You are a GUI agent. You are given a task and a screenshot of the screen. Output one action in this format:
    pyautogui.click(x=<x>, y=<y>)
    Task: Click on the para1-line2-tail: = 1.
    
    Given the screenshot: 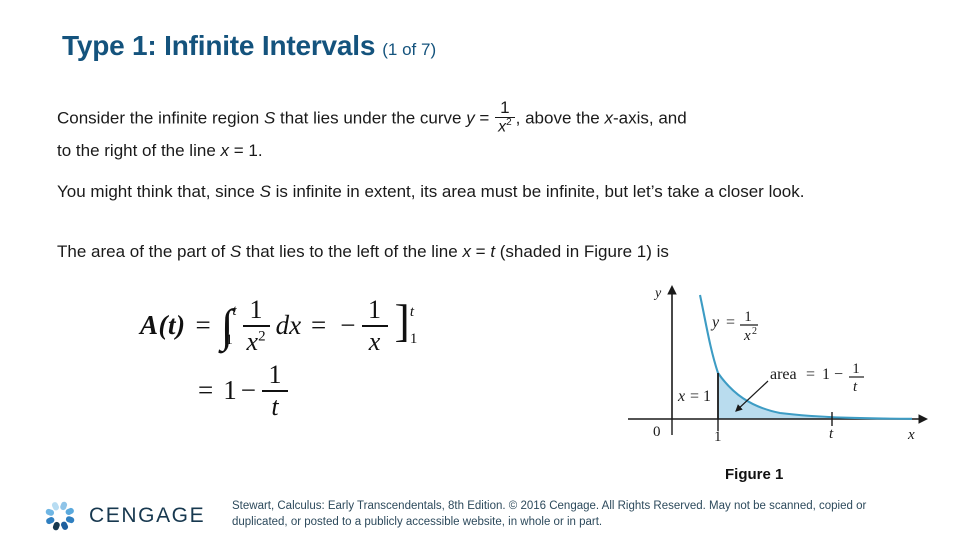 What is the action you would take?
    pyautogui.click(x=246, y=150)
    